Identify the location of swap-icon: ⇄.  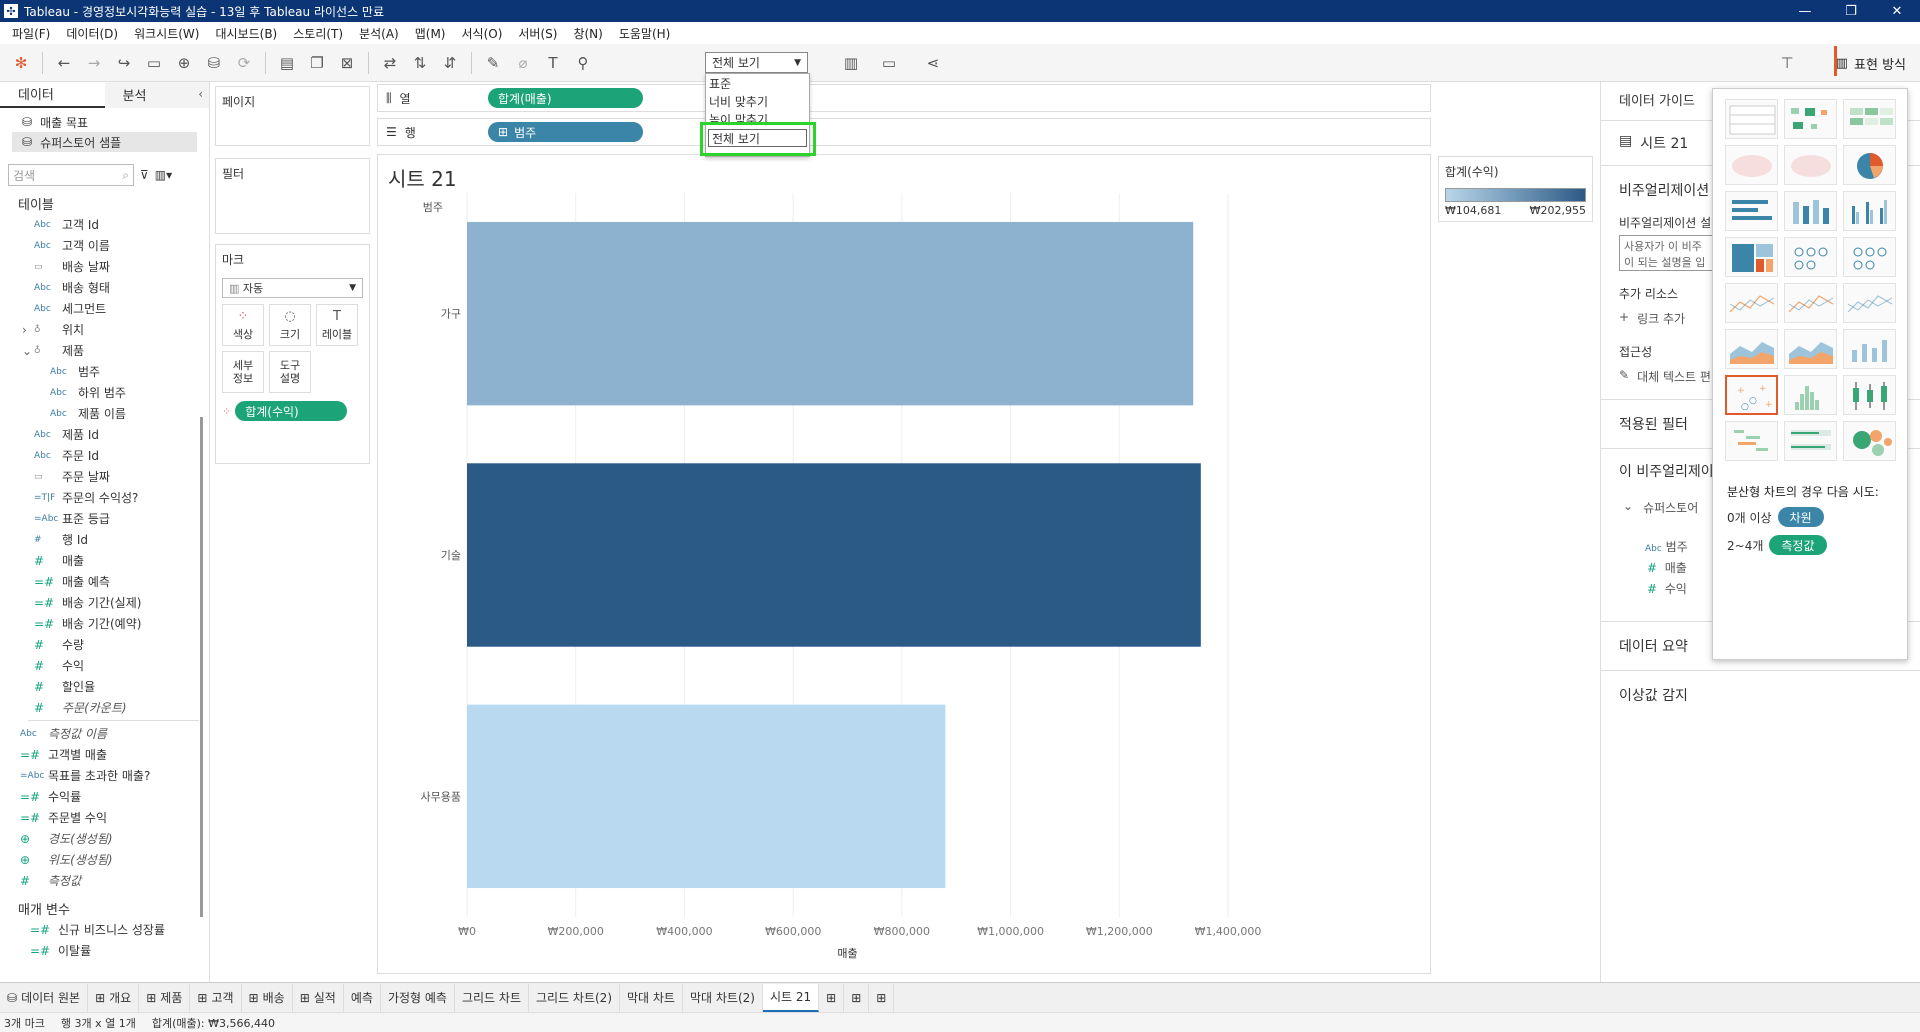
(390, 63).